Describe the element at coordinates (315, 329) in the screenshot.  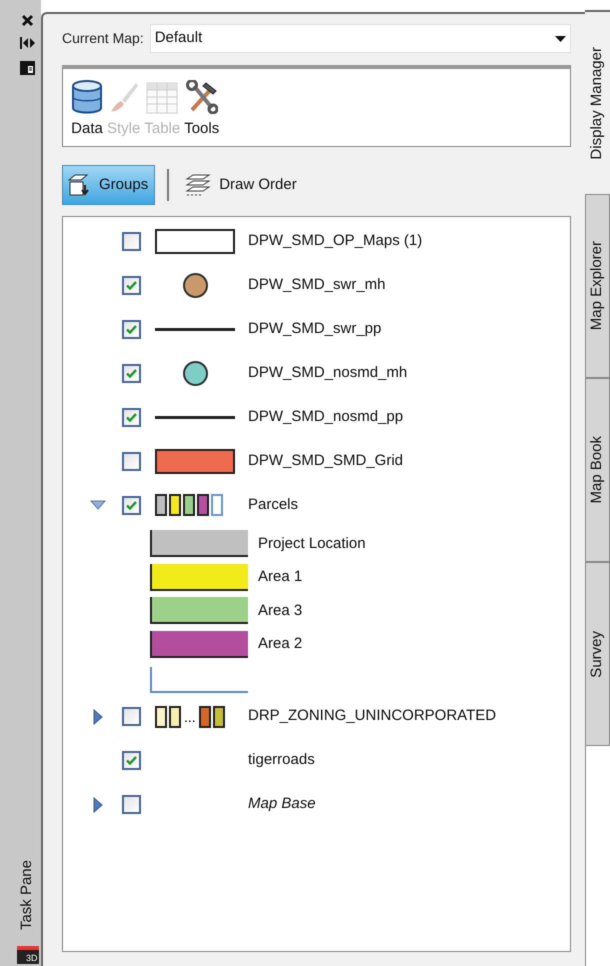
I see `layer-name: DPW_SMD_swr_pp` at that location.